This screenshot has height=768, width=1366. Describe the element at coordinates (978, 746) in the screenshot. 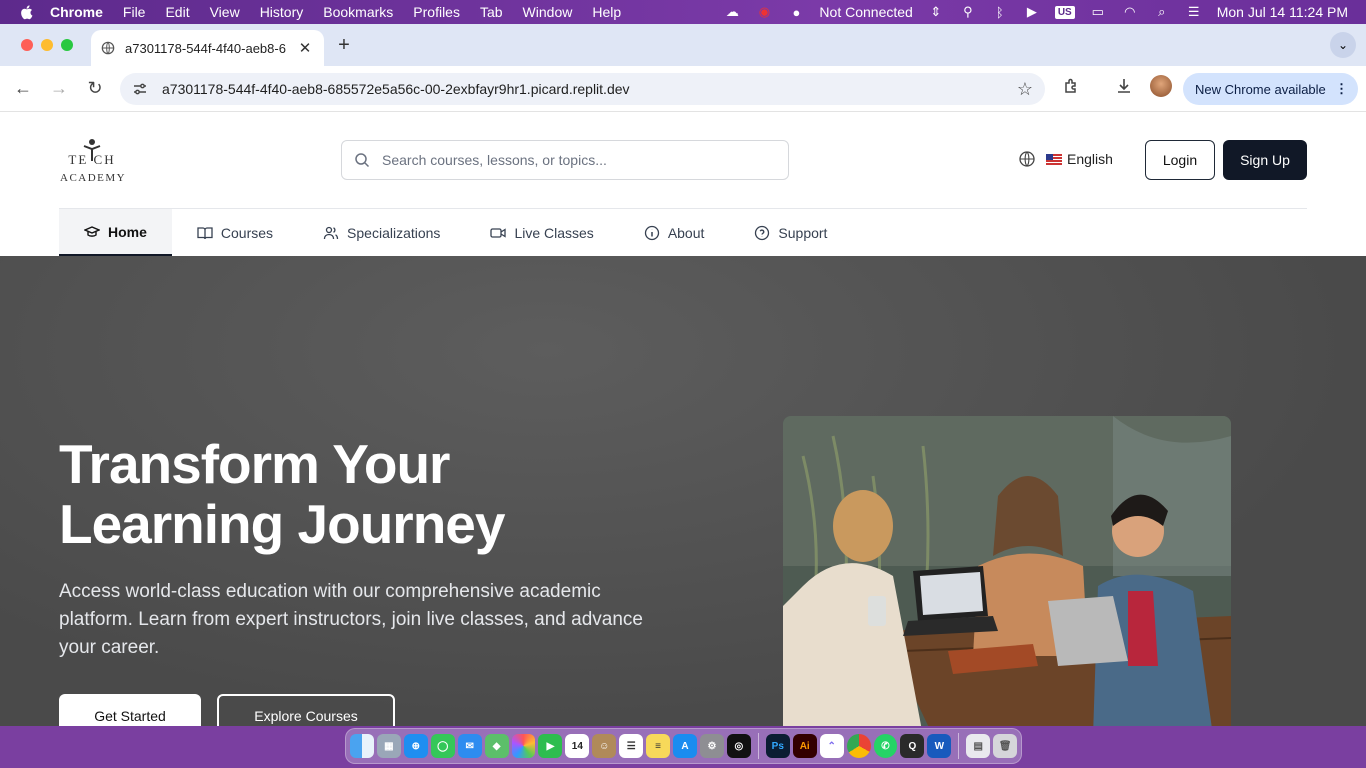

I see `documents-stack-icon: ▤` at that location.